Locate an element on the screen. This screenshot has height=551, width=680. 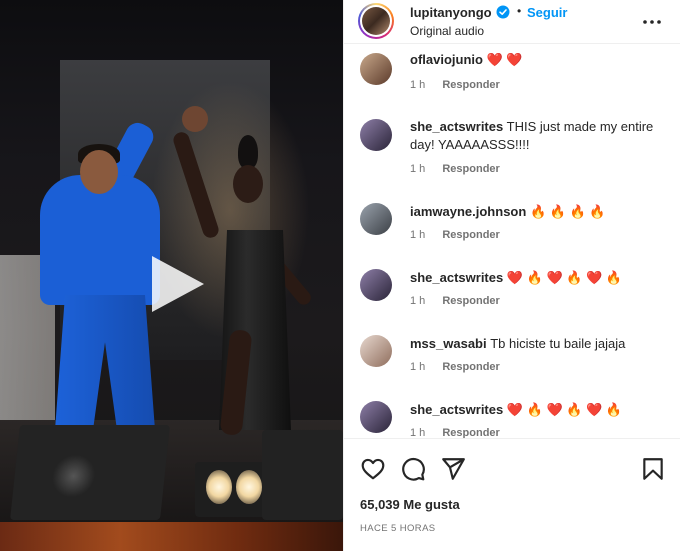
post-timestamp: HACE 5 HORAS is located at coordinates (398, 528).